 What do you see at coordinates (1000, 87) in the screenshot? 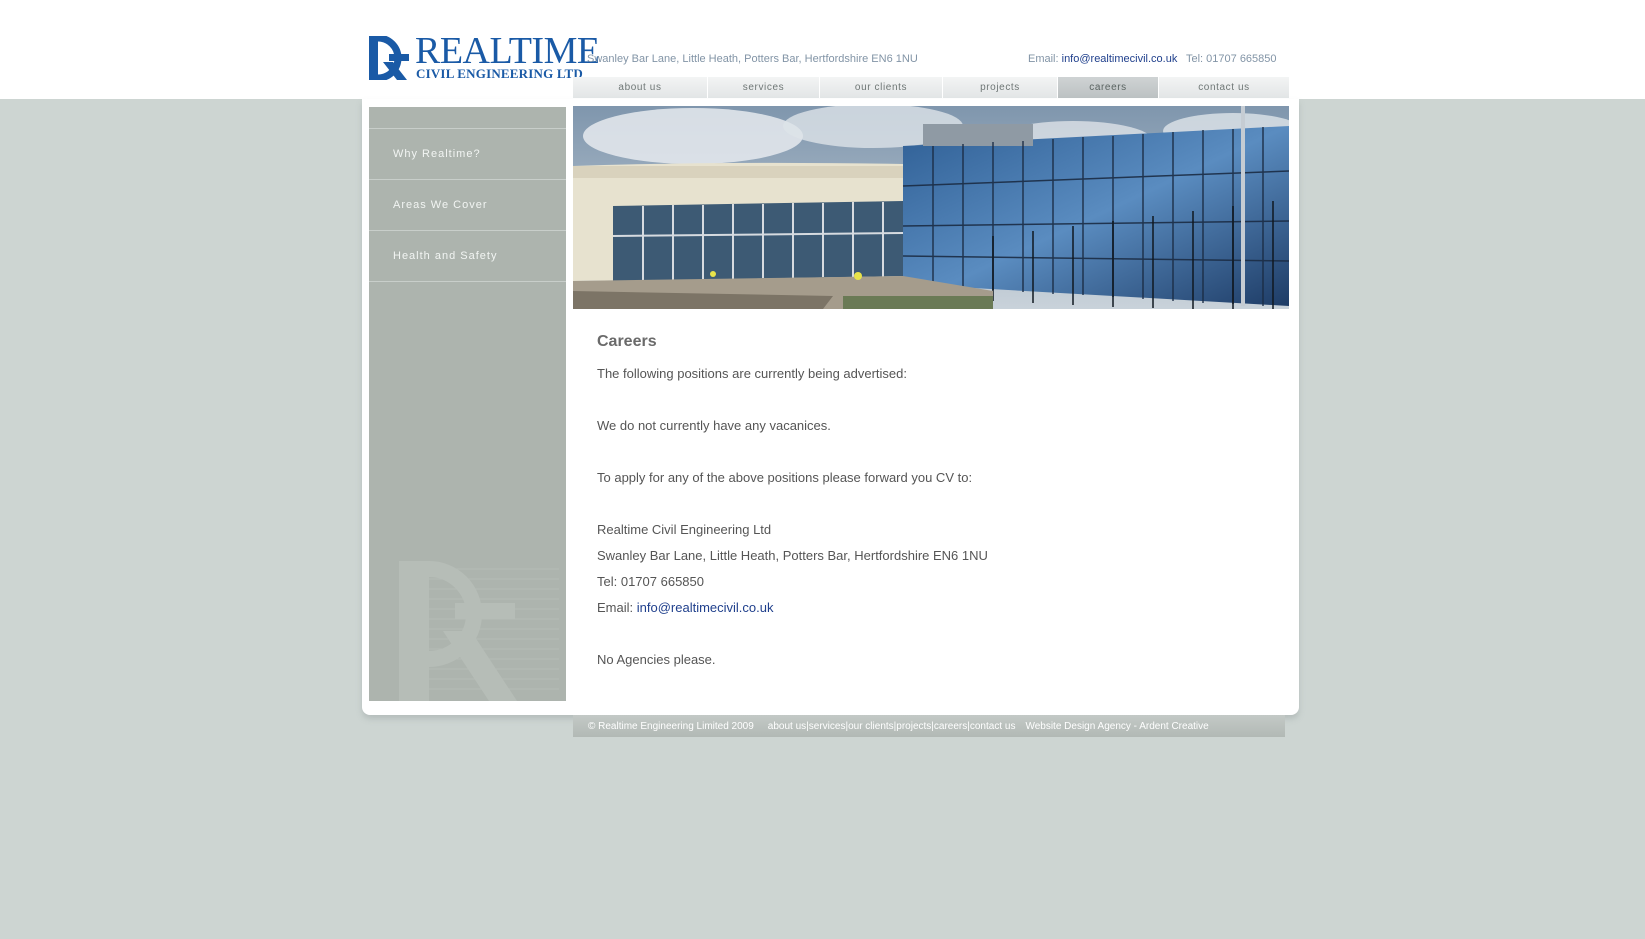
I see `nav-projects: projects` at bounding box center [1000, 87].